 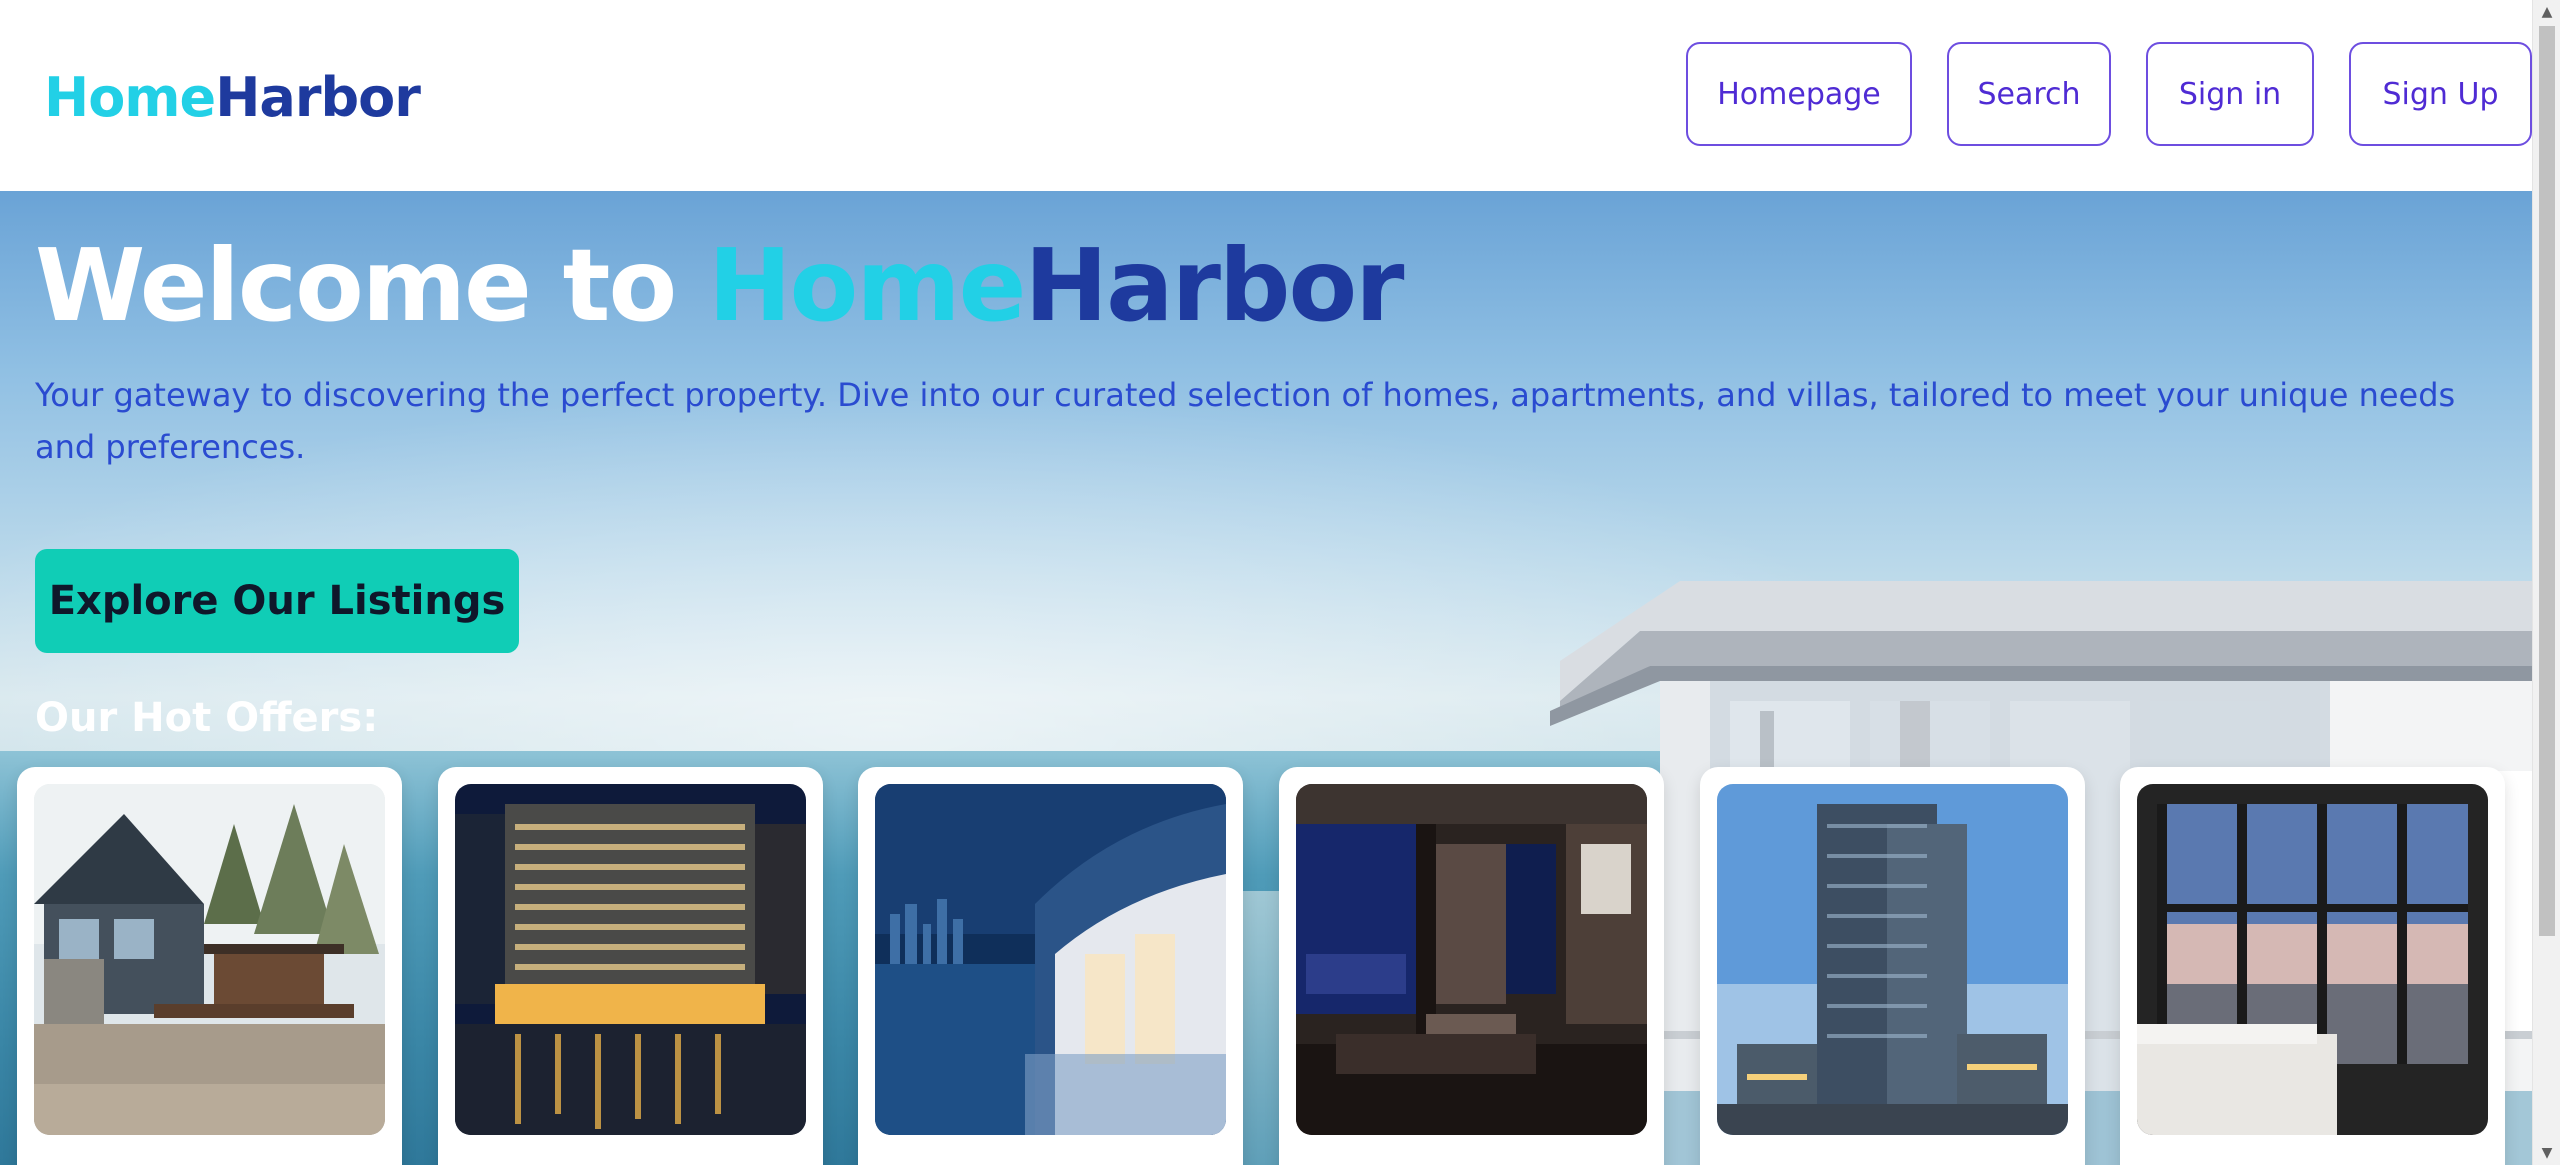 I want to click on highrise-apartment-tower-photo, so click(x=1892, y=959).